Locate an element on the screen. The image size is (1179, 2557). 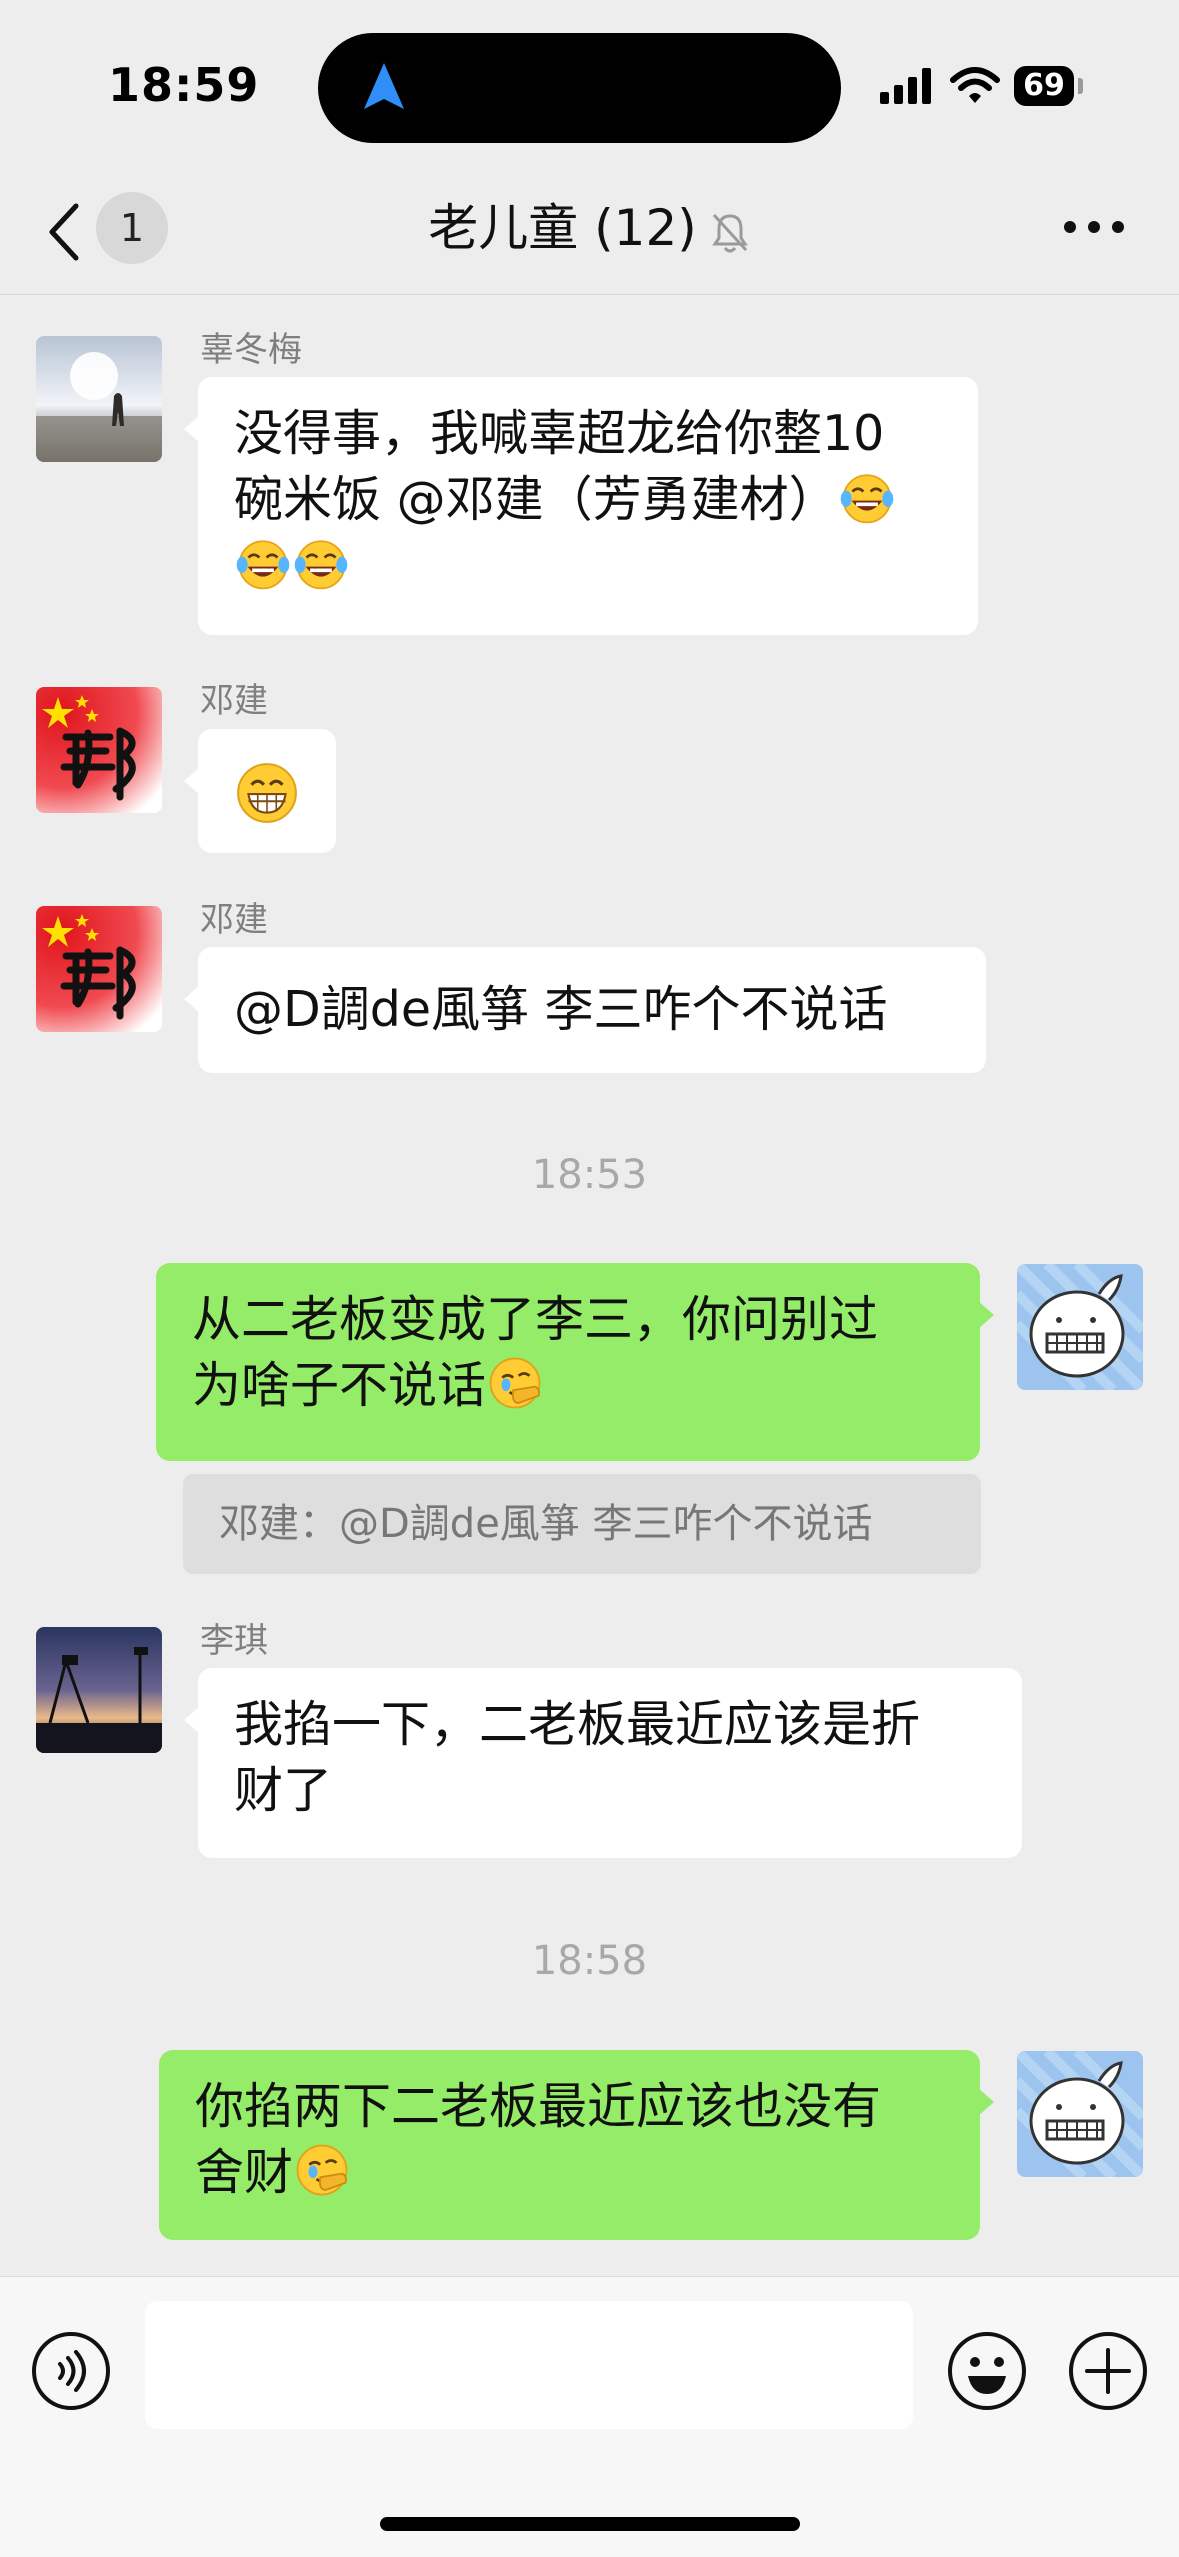
smiley-icon is located at coordinates (987, 2371).